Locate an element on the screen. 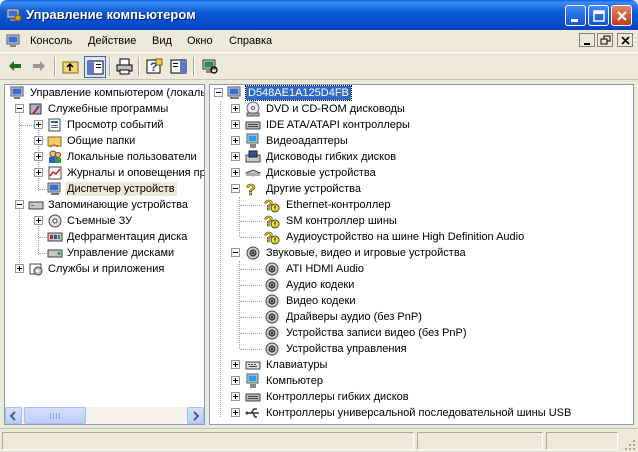 This screenshot has width=638, height=452. show-hide-action-pane-icon is located at coordinates (178, 66).